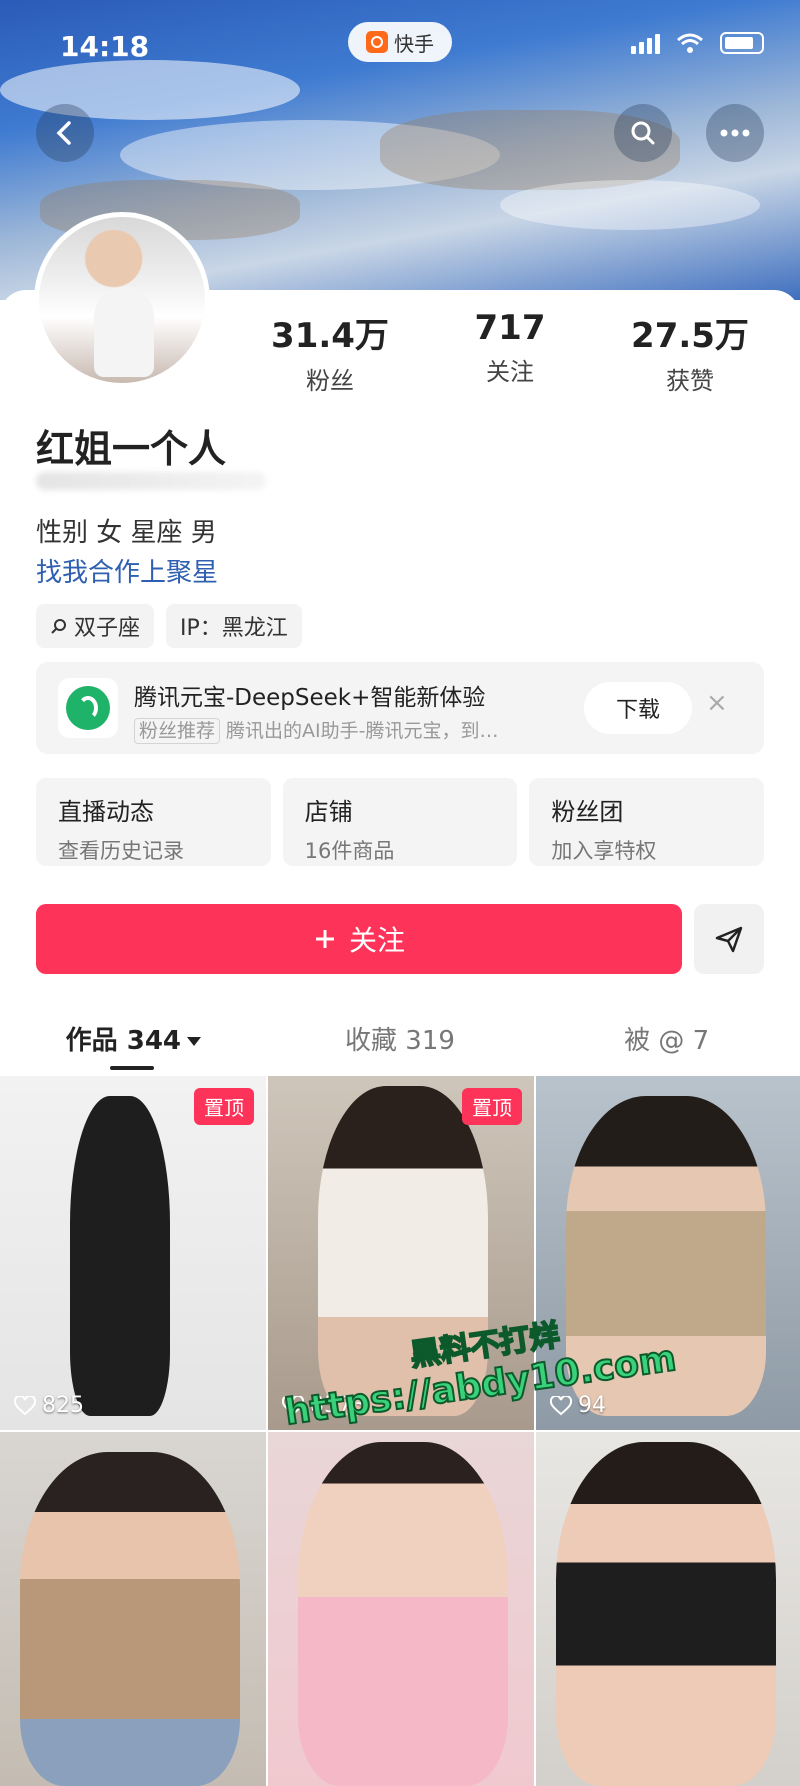 The width and height of the screenshot is (800, 1786). I want to click on back-button, so click(65, 133).